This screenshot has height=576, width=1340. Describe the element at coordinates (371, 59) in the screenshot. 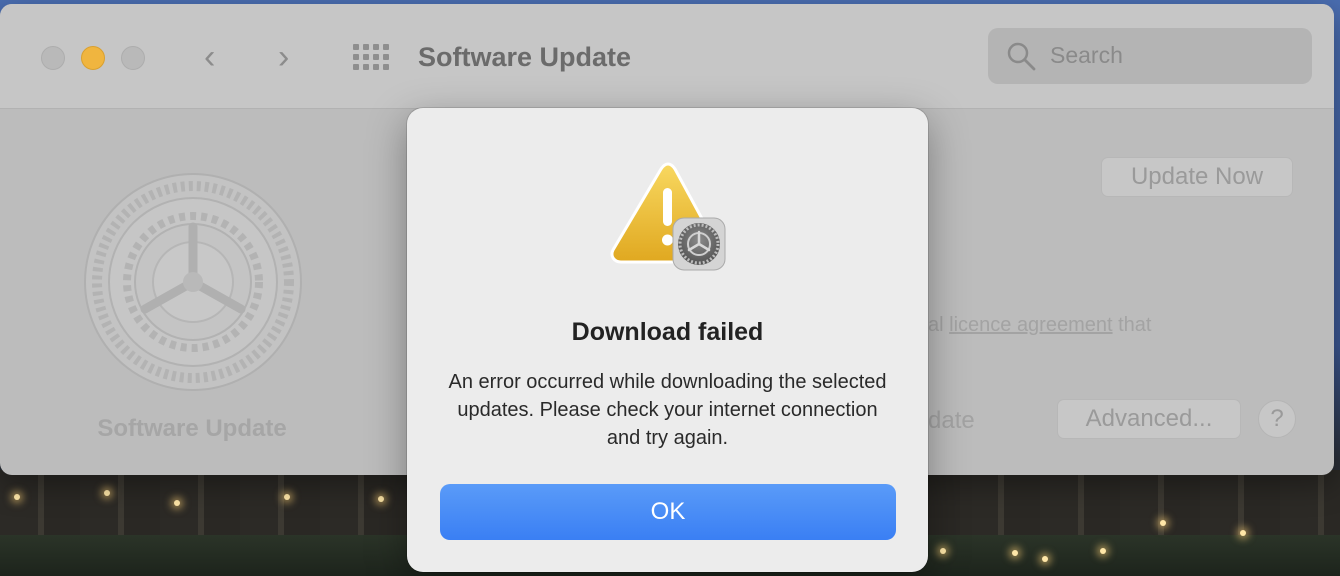

I see `show-all-grid-icon` at that location.